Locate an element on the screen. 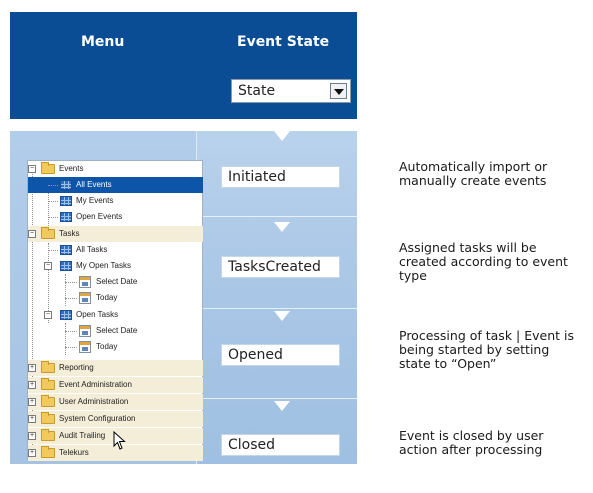 Image resolution: width=593 pixels, height=493 pixels. chevron-down-icon is located at coordinates (338, 91).